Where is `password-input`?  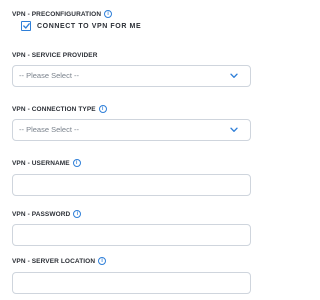
password-input is located at coordinates (131, 235).